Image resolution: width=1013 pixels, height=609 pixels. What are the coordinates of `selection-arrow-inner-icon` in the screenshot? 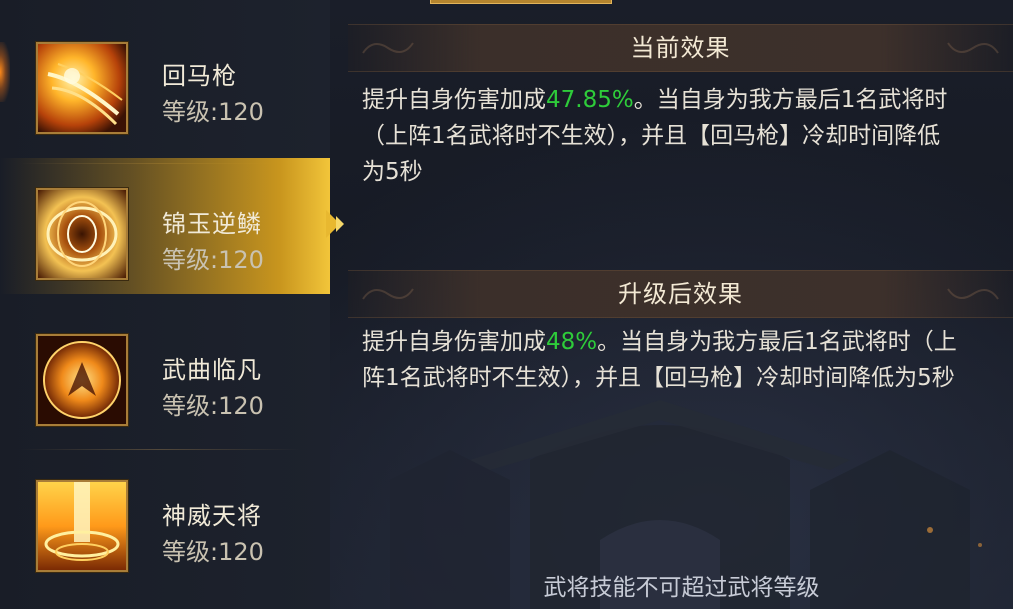 It's located at (340, 224).